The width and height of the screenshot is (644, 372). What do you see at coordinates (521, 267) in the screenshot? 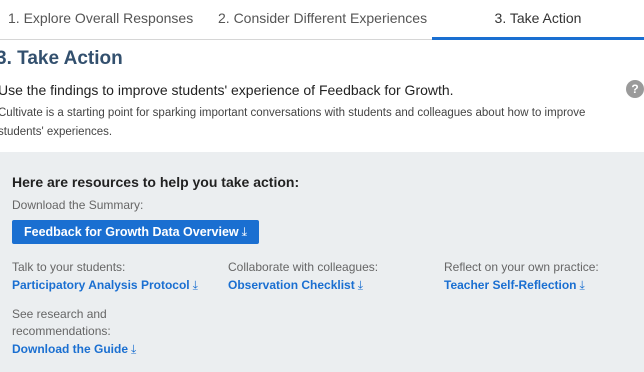
I see `reflect-practice-label: Reflect on your own practice:` at bounding box center [521, 267].